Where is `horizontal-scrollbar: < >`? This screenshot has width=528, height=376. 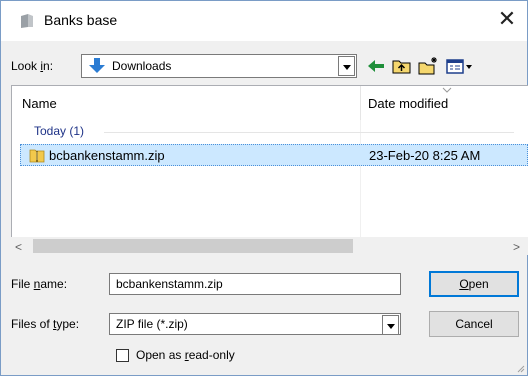
horizontal-scrollbar: < > is located at coordinates (269, 246).